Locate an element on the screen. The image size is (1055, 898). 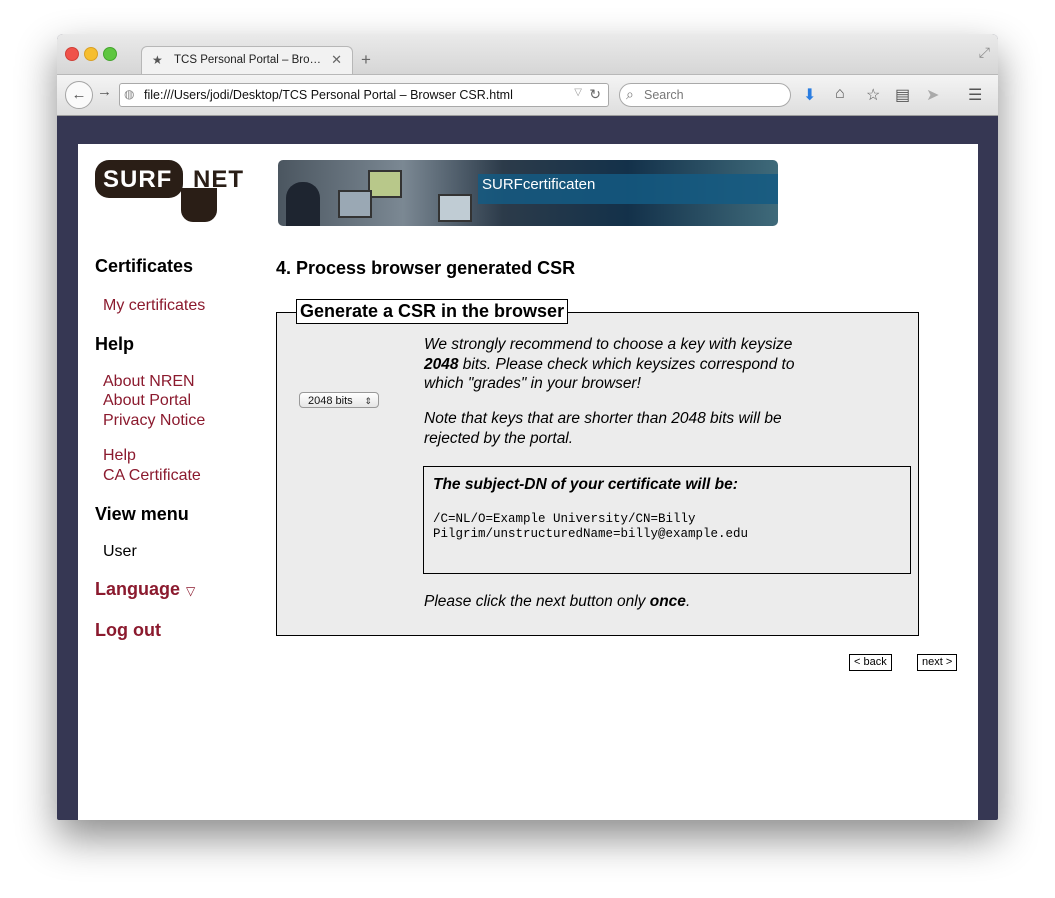
sidebar-item-ca-certificate: CA Certificate is located at coordinates (152, 476).